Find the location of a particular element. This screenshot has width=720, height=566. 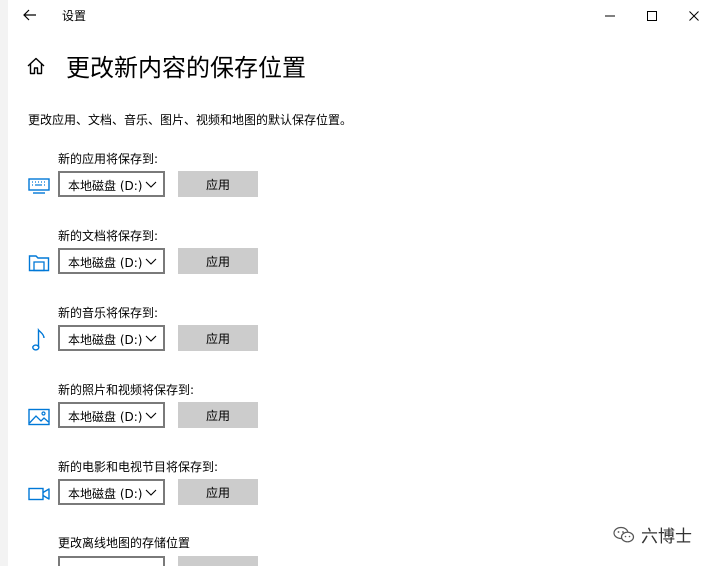

documents-save-location: 新的文档将保存到: 本地磁盘 (D:) 应用 is located at coordinates (364, 262).